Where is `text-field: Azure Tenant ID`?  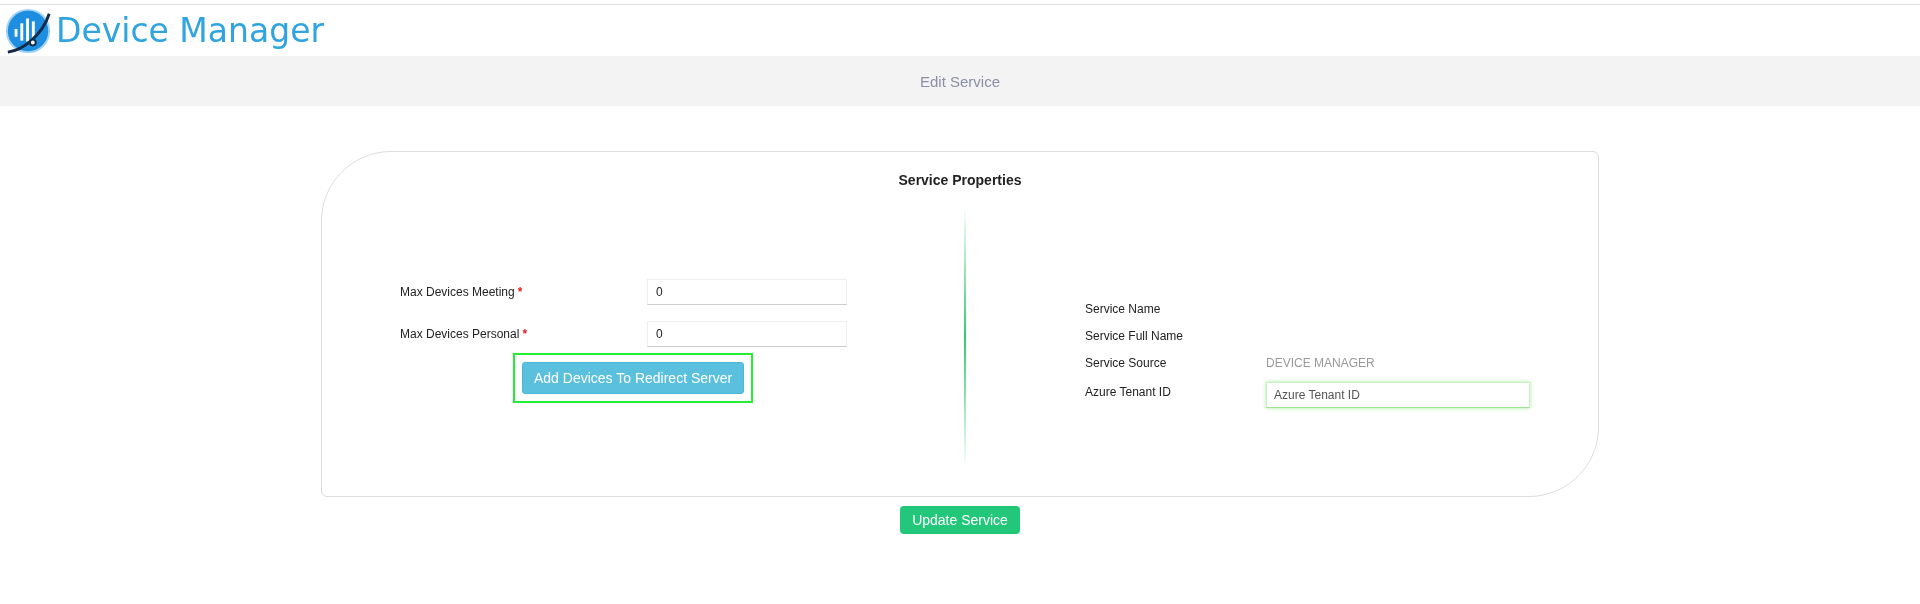 text-field: Azure Tenant ID is located at coordinates (1398, 395).